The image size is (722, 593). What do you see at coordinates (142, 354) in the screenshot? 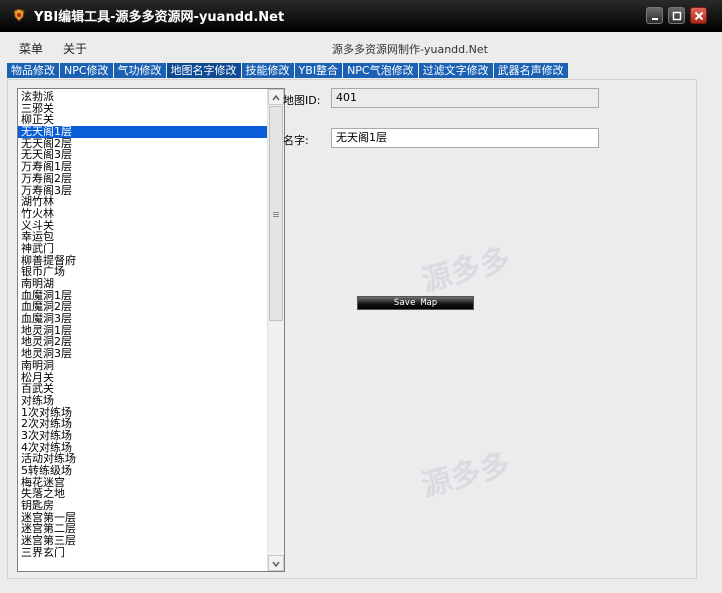
I see `list-item: 地灵洞3层` at bounding box center [142, 354].